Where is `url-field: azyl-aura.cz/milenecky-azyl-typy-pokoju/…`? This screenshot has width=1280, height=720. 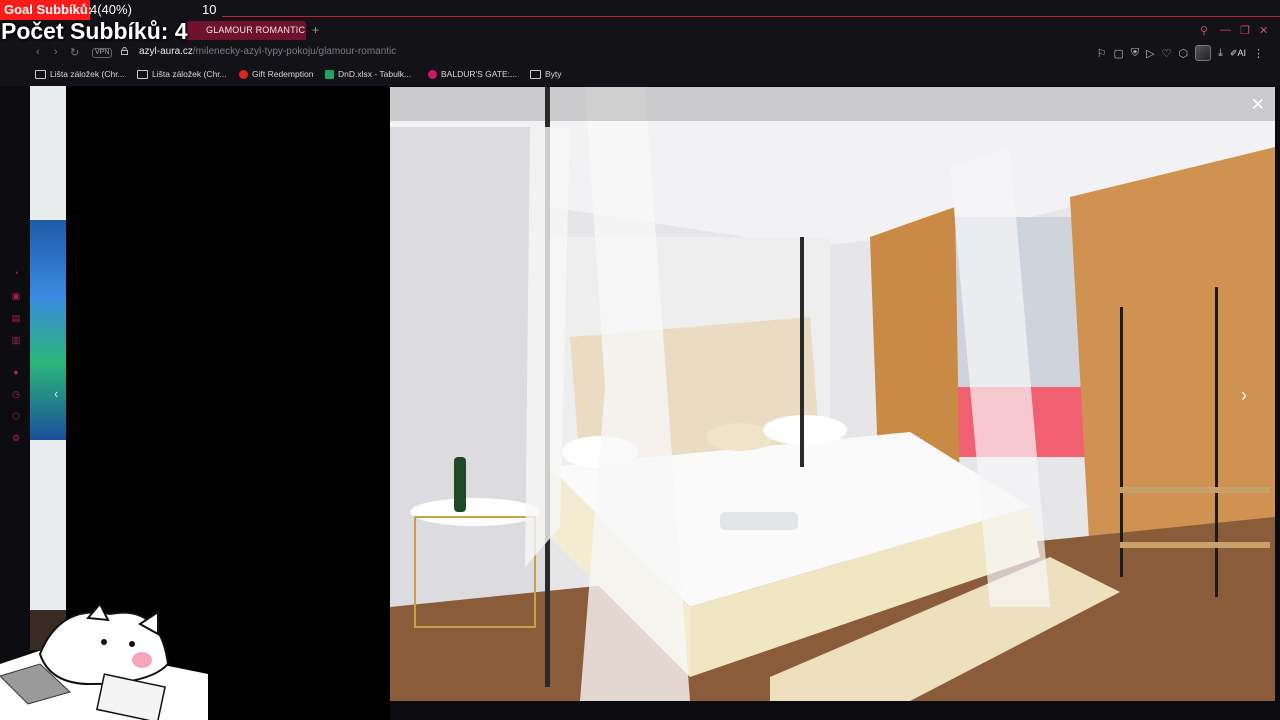
url-field: azyl-aura.cz/milenecky-azyl-typy-pokoju/… is located at coordinates (267, 51).